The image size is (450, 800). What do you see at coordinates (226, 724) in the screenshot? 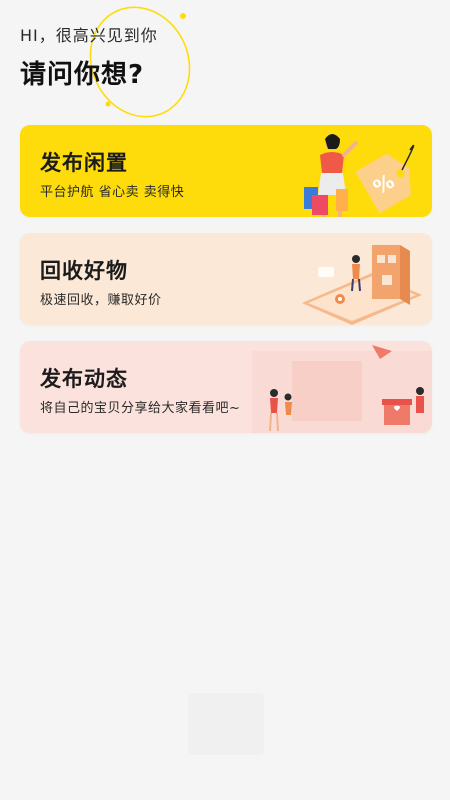
I see `home-indicator` at bounding box center [226, 724].